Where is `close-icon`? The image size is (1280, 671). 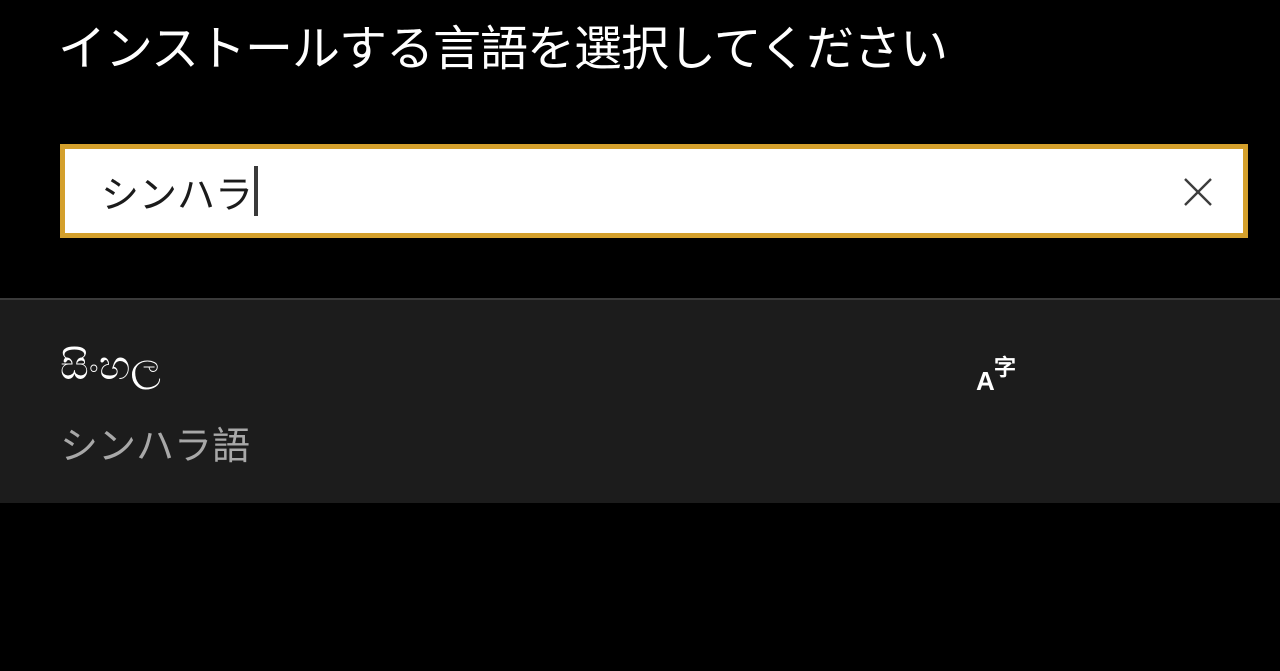 close-icon is located at coordinates (1198, 192).